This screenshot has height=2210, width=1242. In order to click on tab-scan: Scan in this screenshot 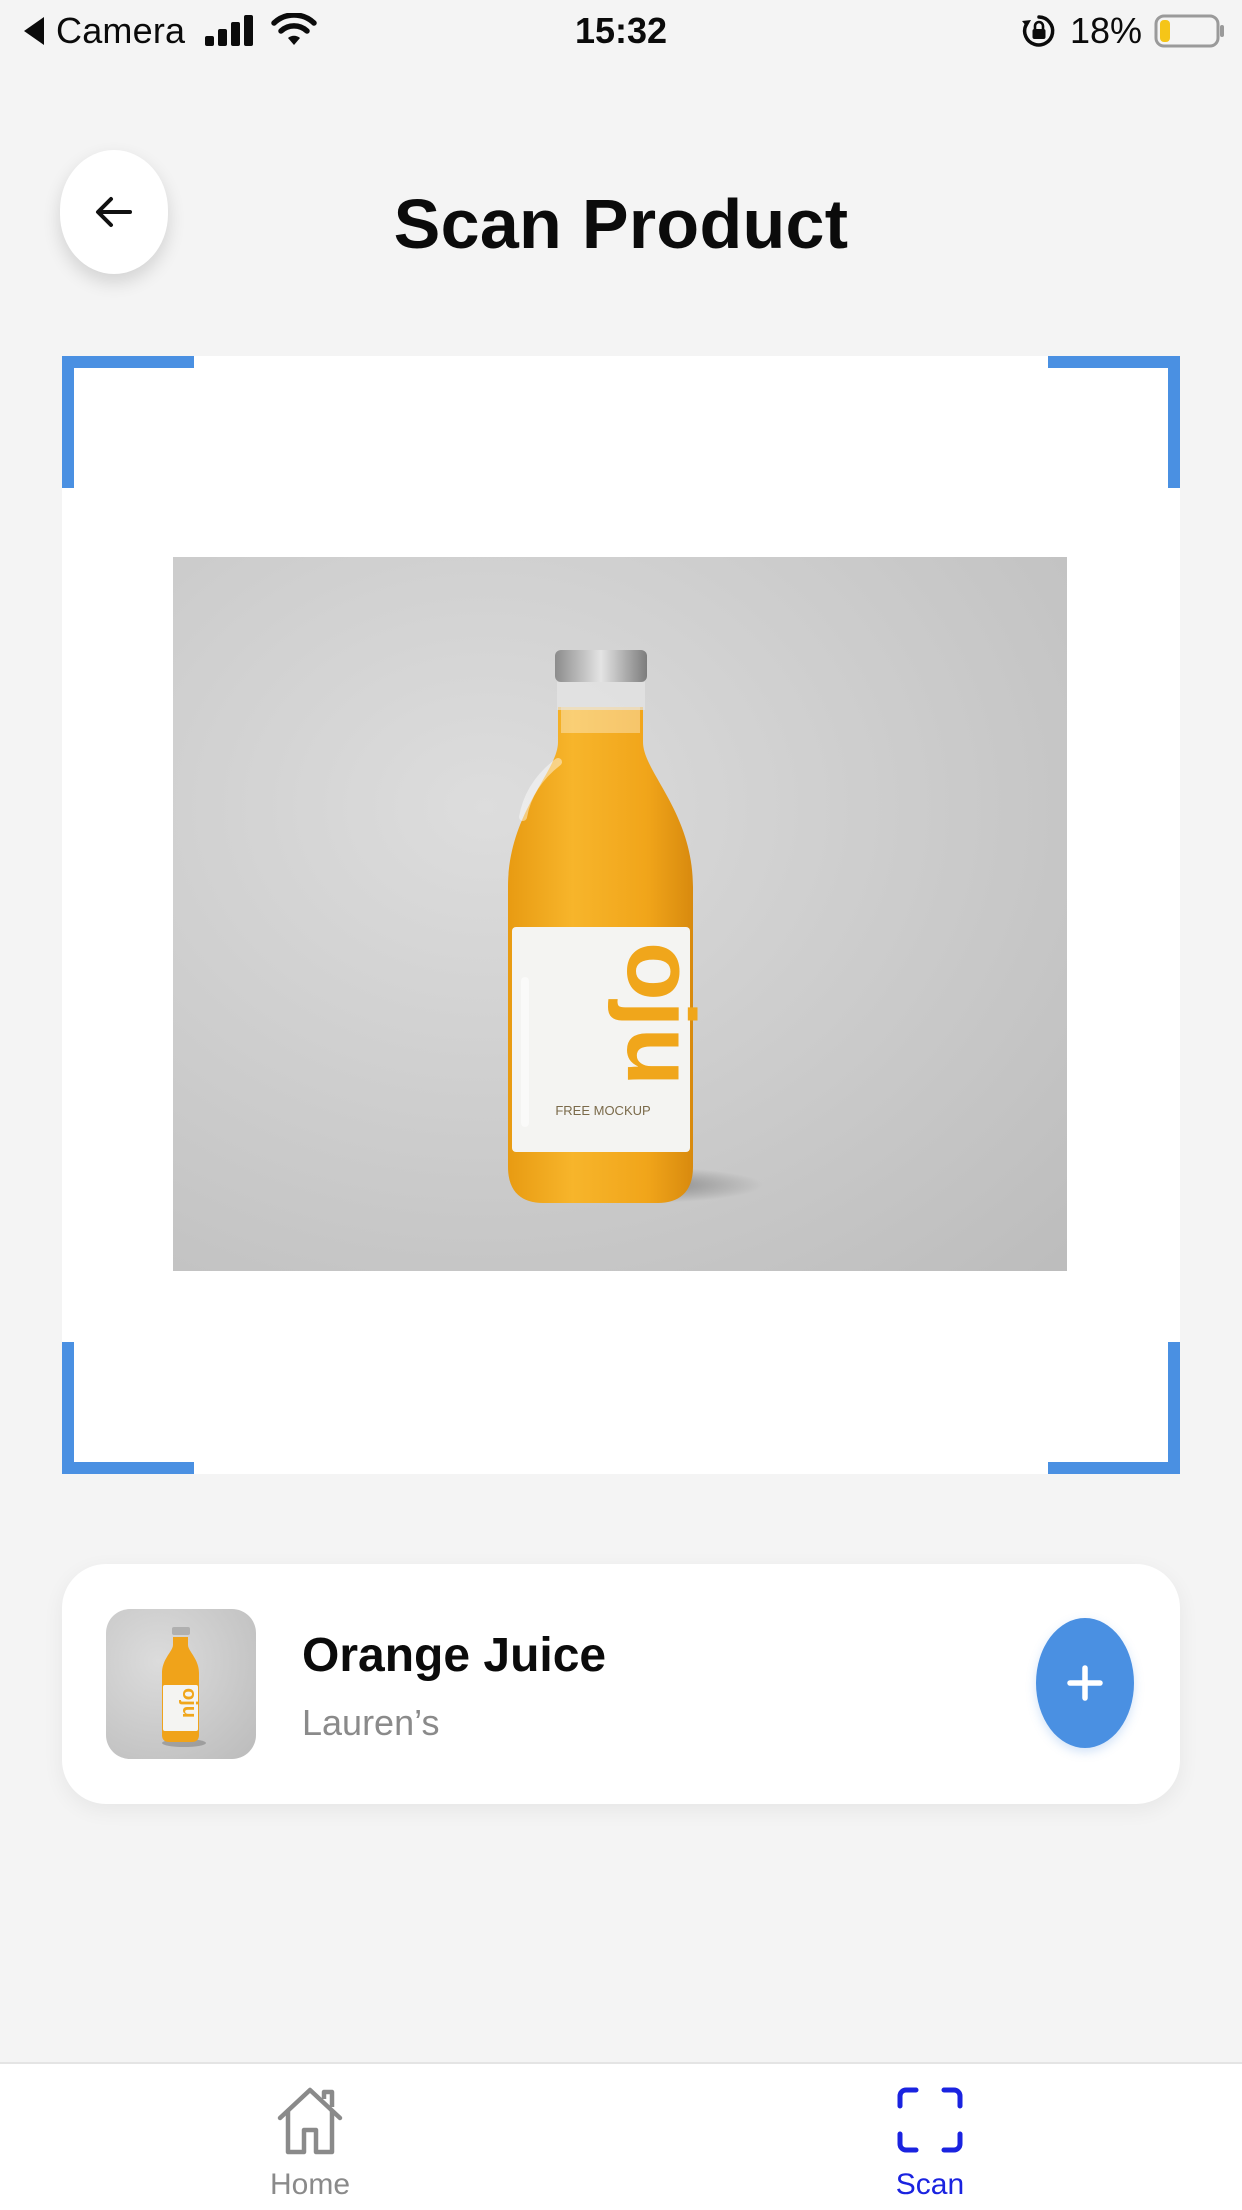, I will do `click(930, 2142)`.